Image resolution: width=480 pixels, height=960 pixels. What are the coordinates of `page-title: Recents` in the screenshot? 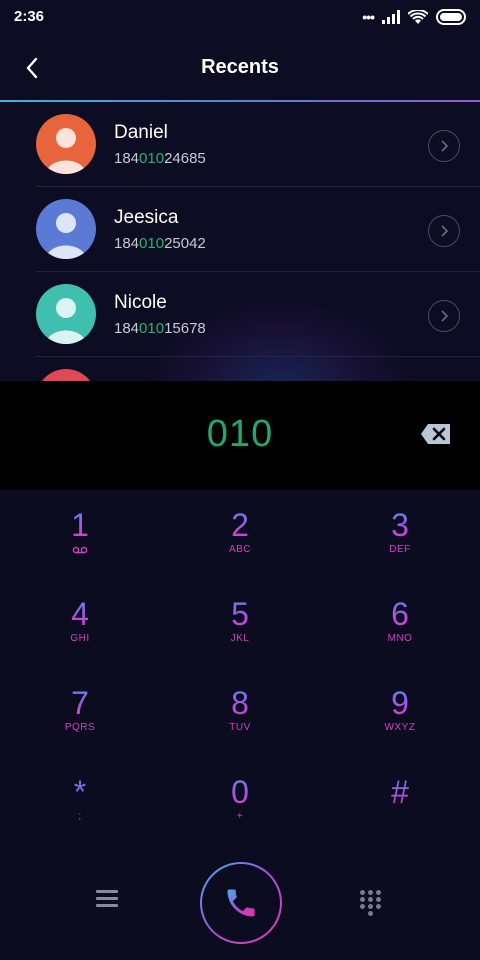 It's located at (240, 67).